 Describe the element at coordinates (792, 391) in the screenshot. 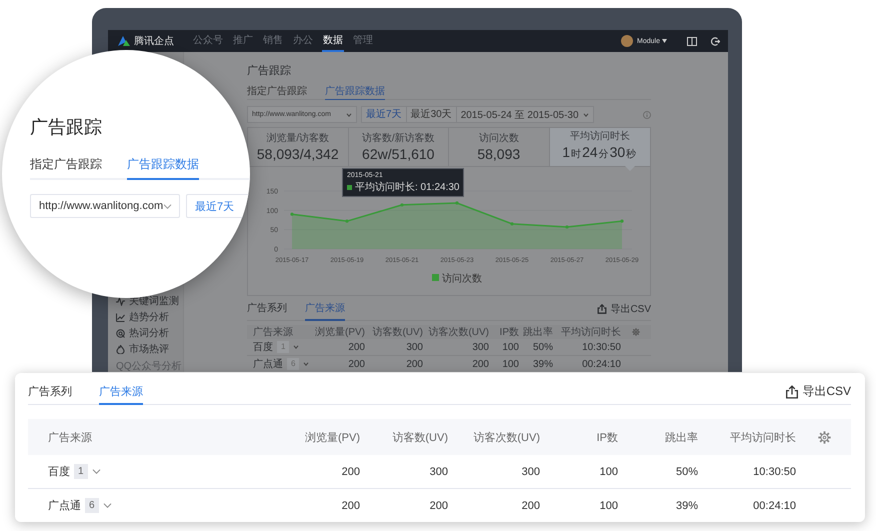

I see `export-icon` at that location.